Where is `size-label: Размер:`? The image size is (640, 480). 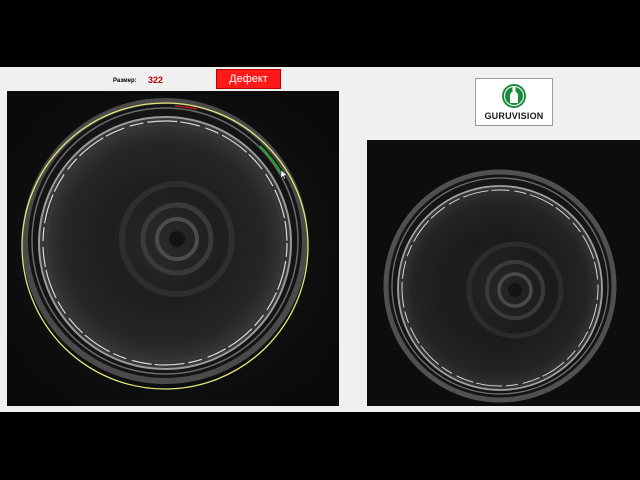 size-label: Размер: is located at coordinates (125, 81).